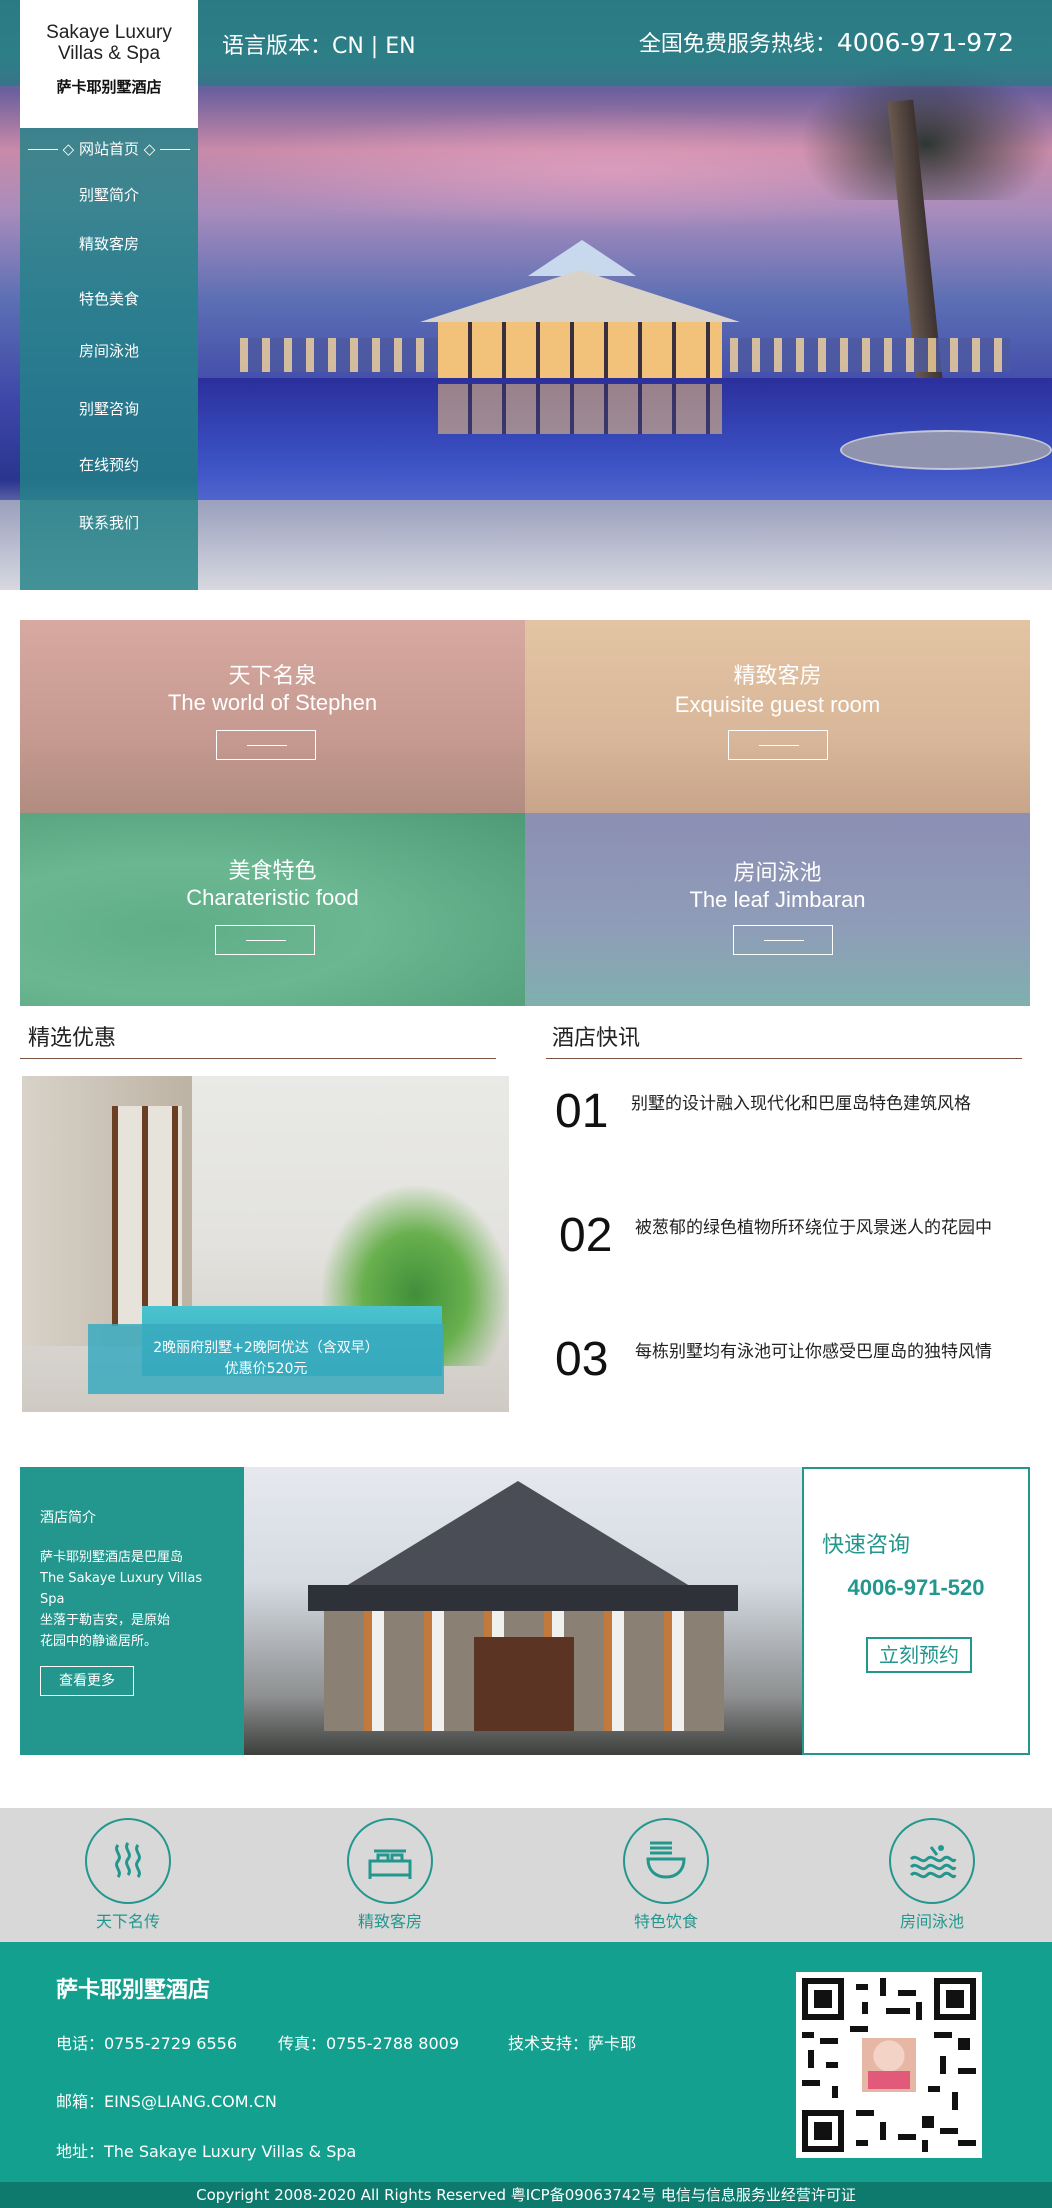  I want to click on about-title: 酒店简介, so click(68, 1518).